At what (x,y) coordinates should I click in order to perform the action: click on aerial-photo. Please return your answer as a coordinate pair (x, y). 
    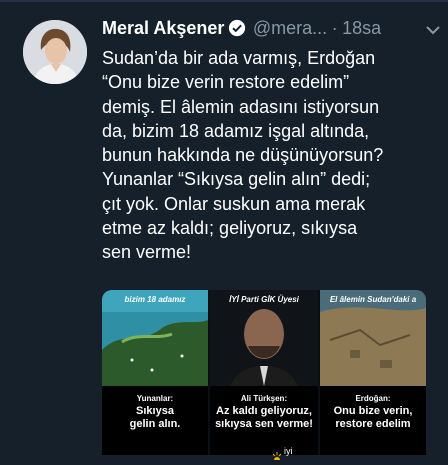
    Looking at the image, I should click on (373, 338).